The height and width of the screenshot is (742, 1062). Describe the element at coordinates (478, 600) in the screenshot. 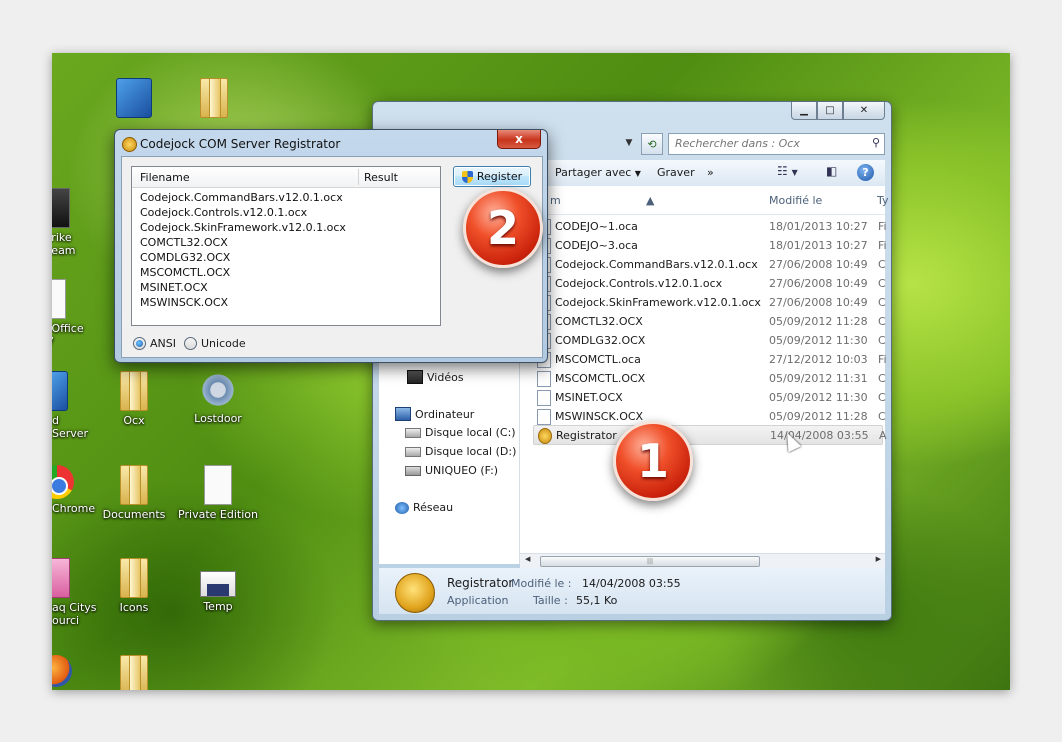

I see `details-file-kind: Application` at that location.